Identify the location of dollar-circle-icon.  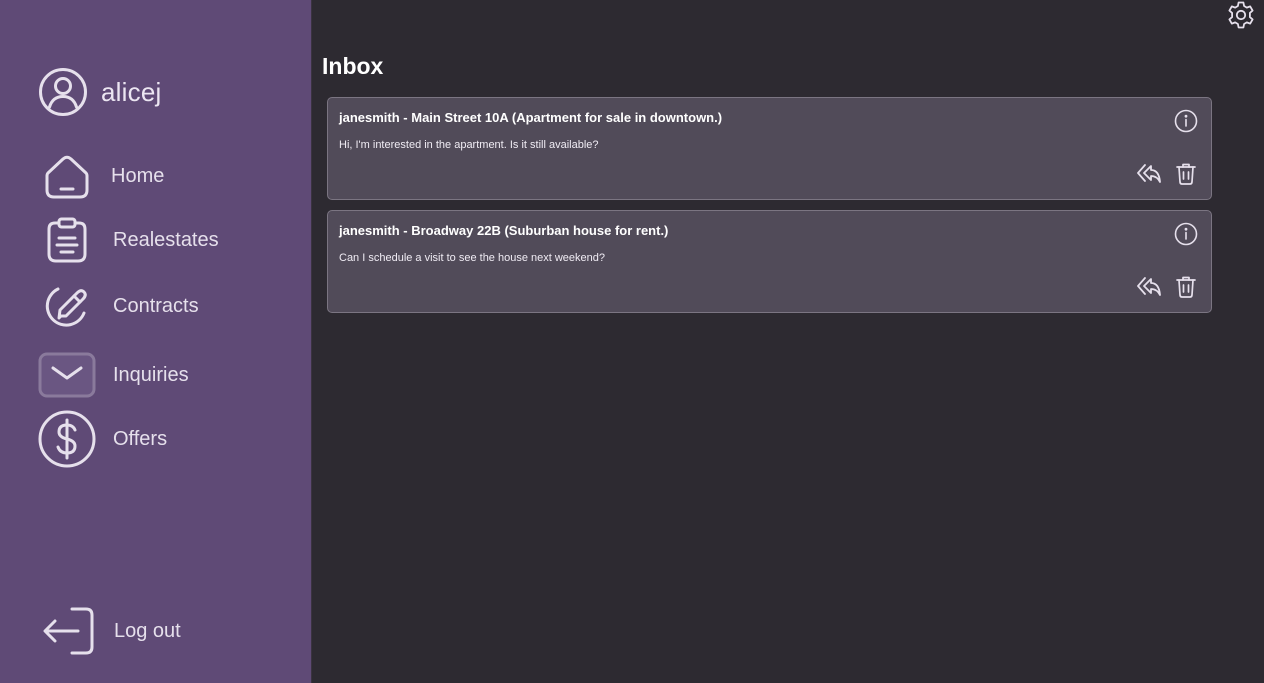
(67, 439).